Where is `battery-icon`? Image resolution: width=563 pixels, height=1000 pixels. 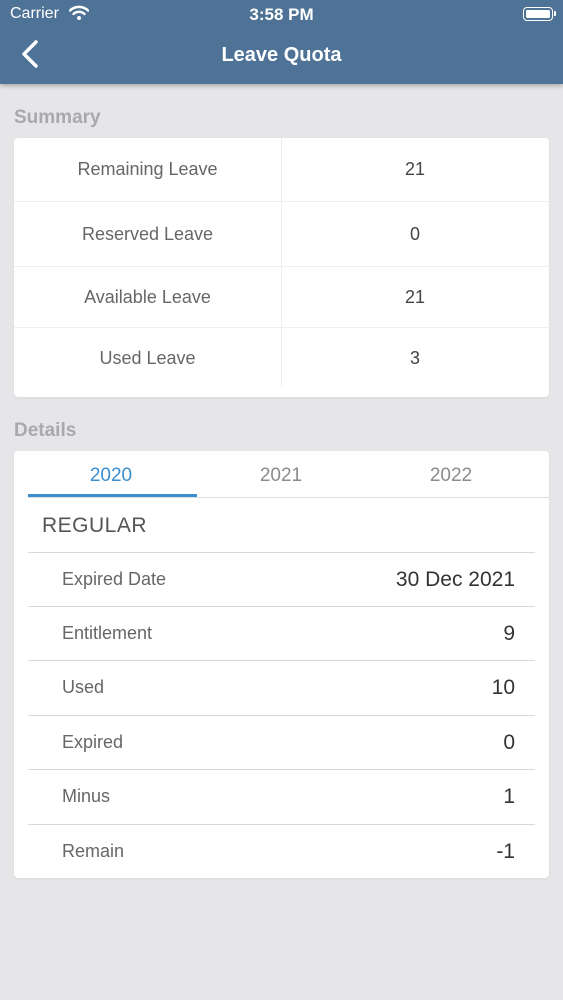
battery-icon is located at coordinates (539, 14).